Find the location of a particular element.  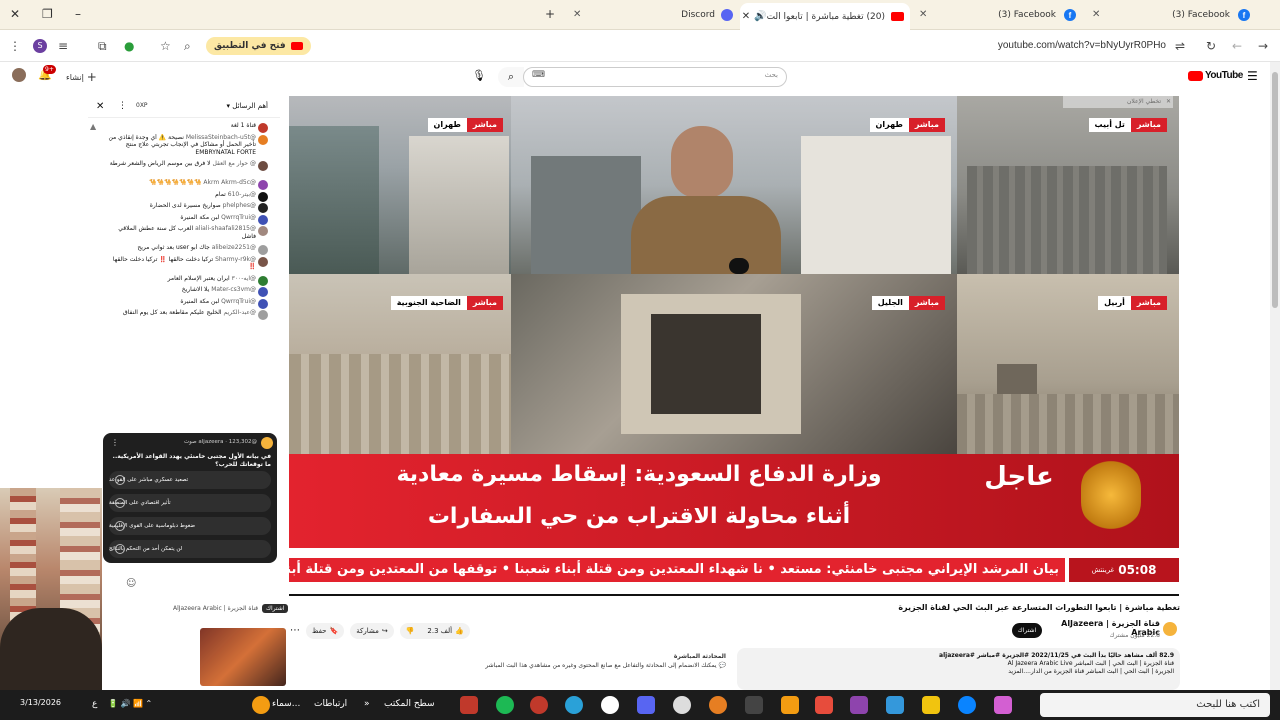

search-input: ⌨ بحث is located at coordinates (655, 77).